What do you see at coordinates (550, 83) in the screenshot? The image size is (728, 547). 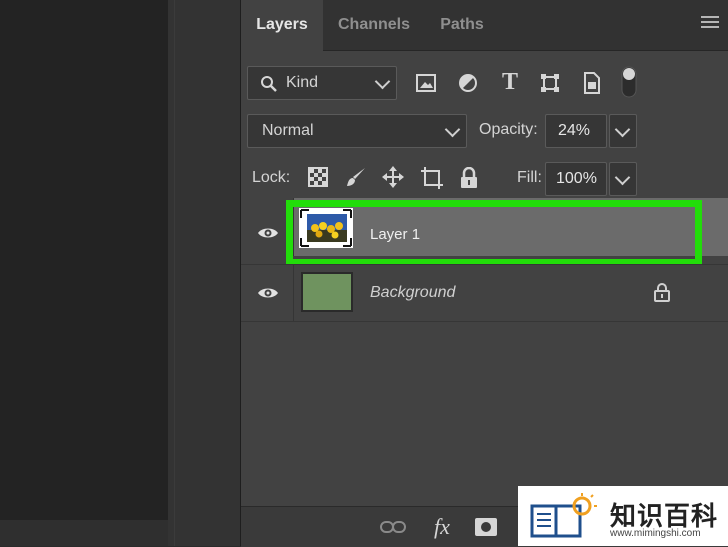 I see `shape-filter-icon` at bounding box center [550, 83].